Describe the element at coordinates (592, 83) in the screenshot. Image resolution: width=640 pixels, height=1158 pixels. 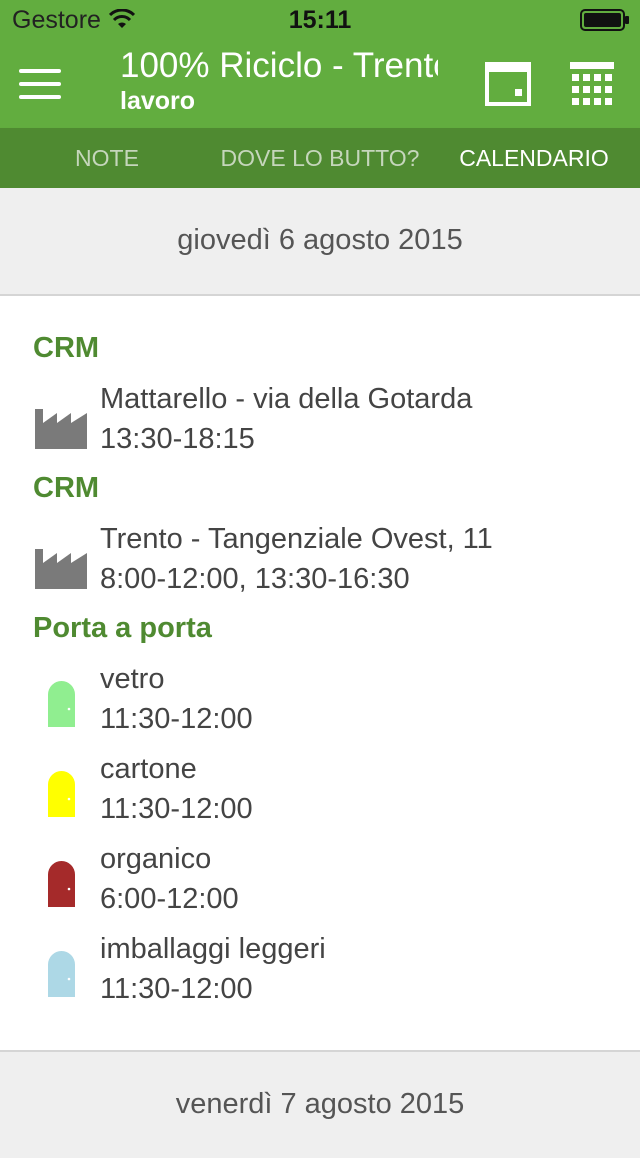
I see `calendar-month-icon` at that location.